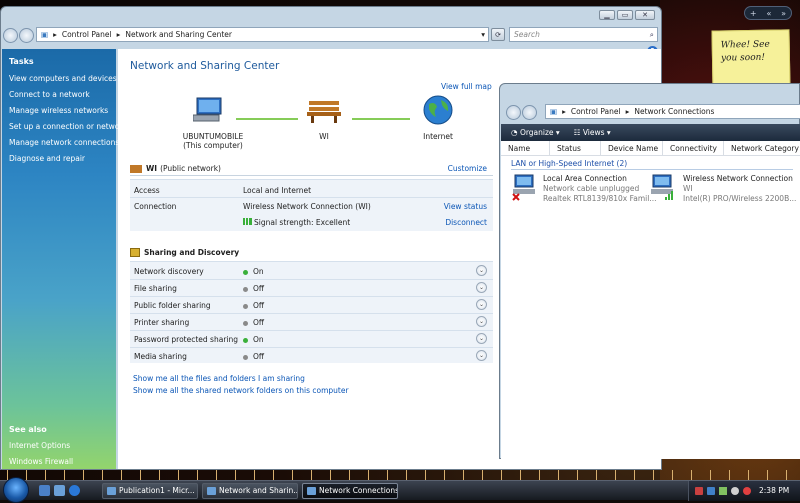  Describe the element at coordinates (466, 222) in the screenshot. I see `disconnect-link: Disconnect` at that location.